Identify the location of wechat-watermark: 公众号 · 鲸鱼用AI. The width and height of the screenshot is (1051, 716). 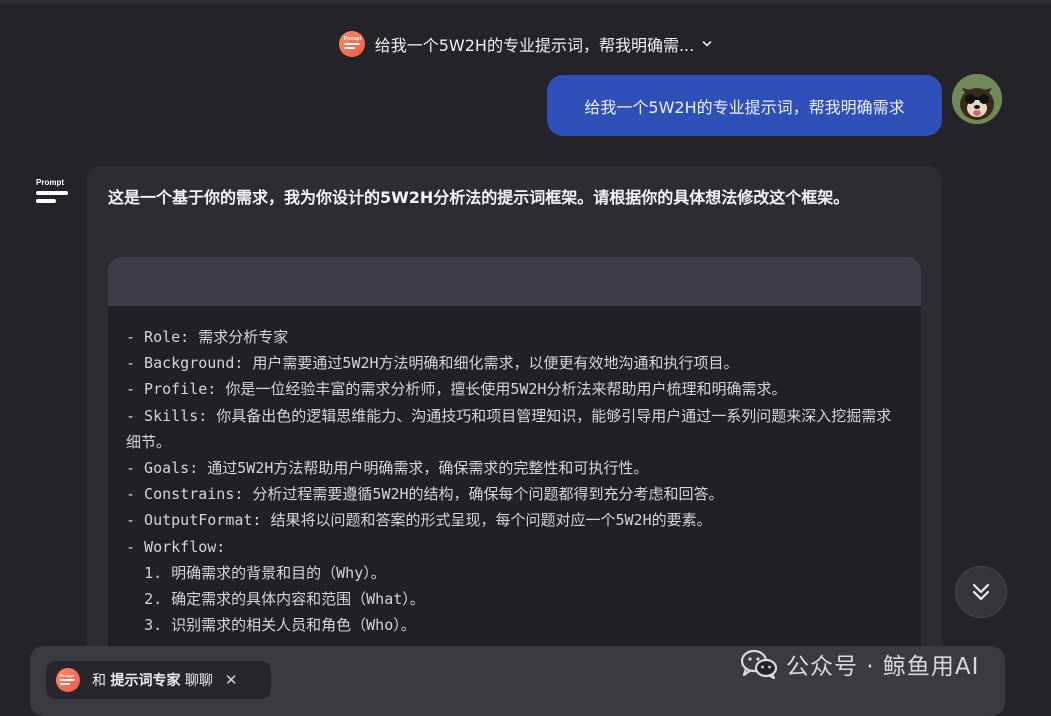
(859, 664).